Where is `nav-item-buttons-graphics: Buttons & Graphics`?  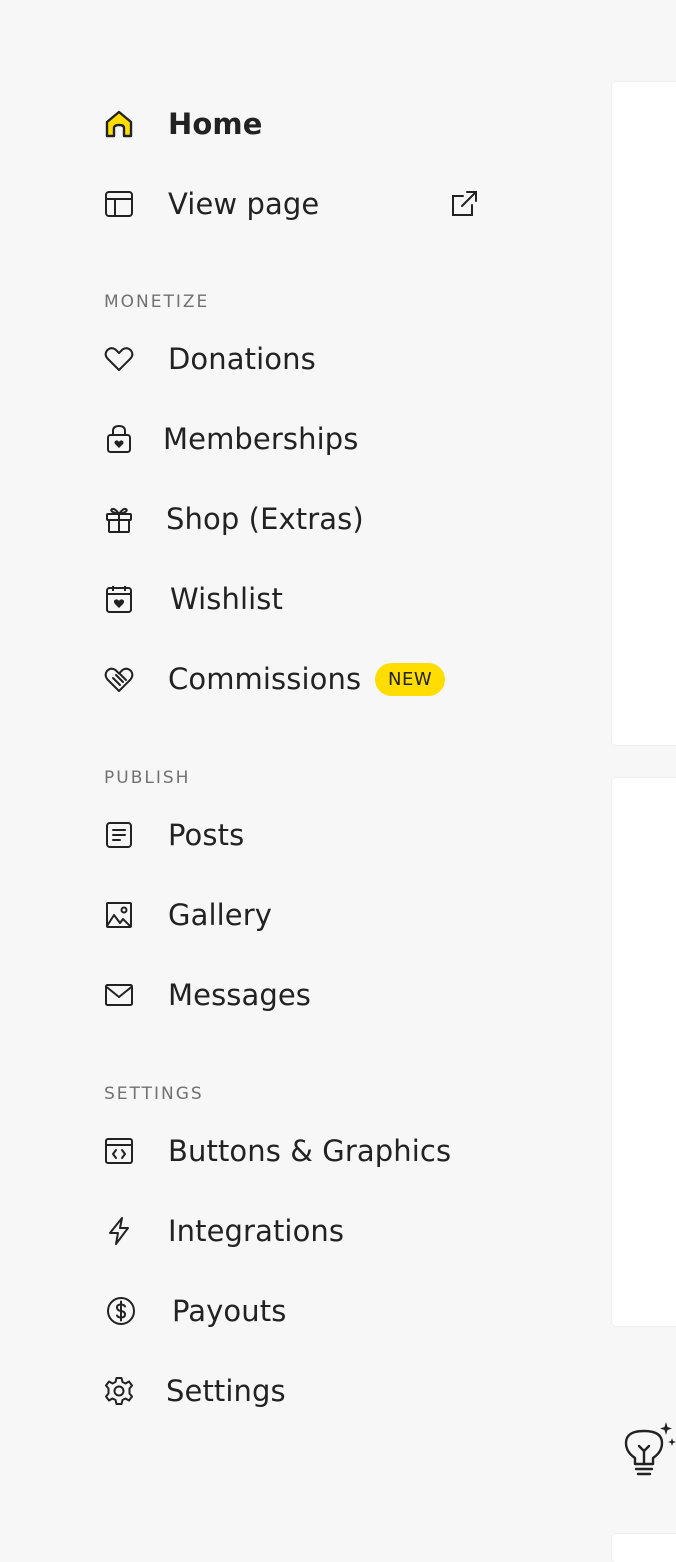
nav-item-buttons-graphics: Buttons & Graphics is located at coordinates (293, 1151).